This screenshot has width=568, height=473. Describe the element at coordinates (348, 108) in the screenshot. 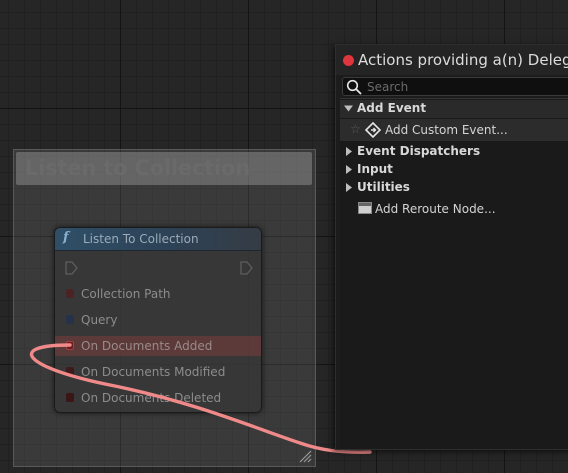

I see `collapse-arrow-icon` at that location.